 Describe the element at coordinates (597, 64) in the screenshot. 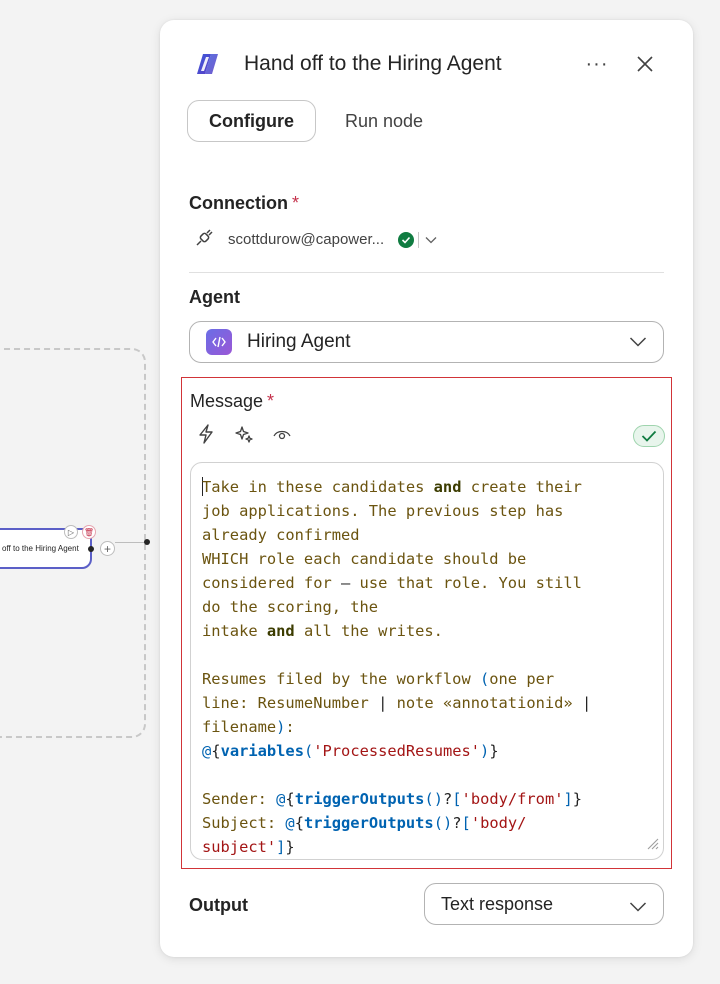

I see `more-options-icon: ···` at that location.